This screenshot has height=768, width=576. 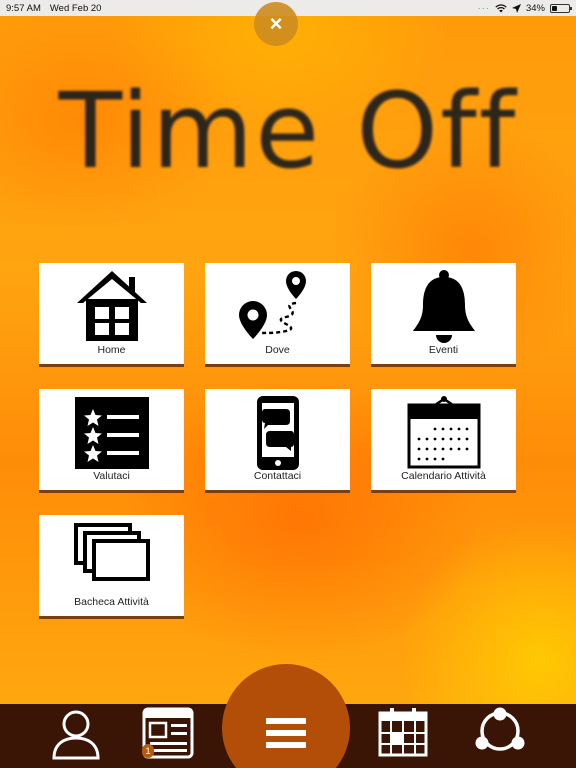 I want to click on news-badge: 1, so click(x=148, y=751).